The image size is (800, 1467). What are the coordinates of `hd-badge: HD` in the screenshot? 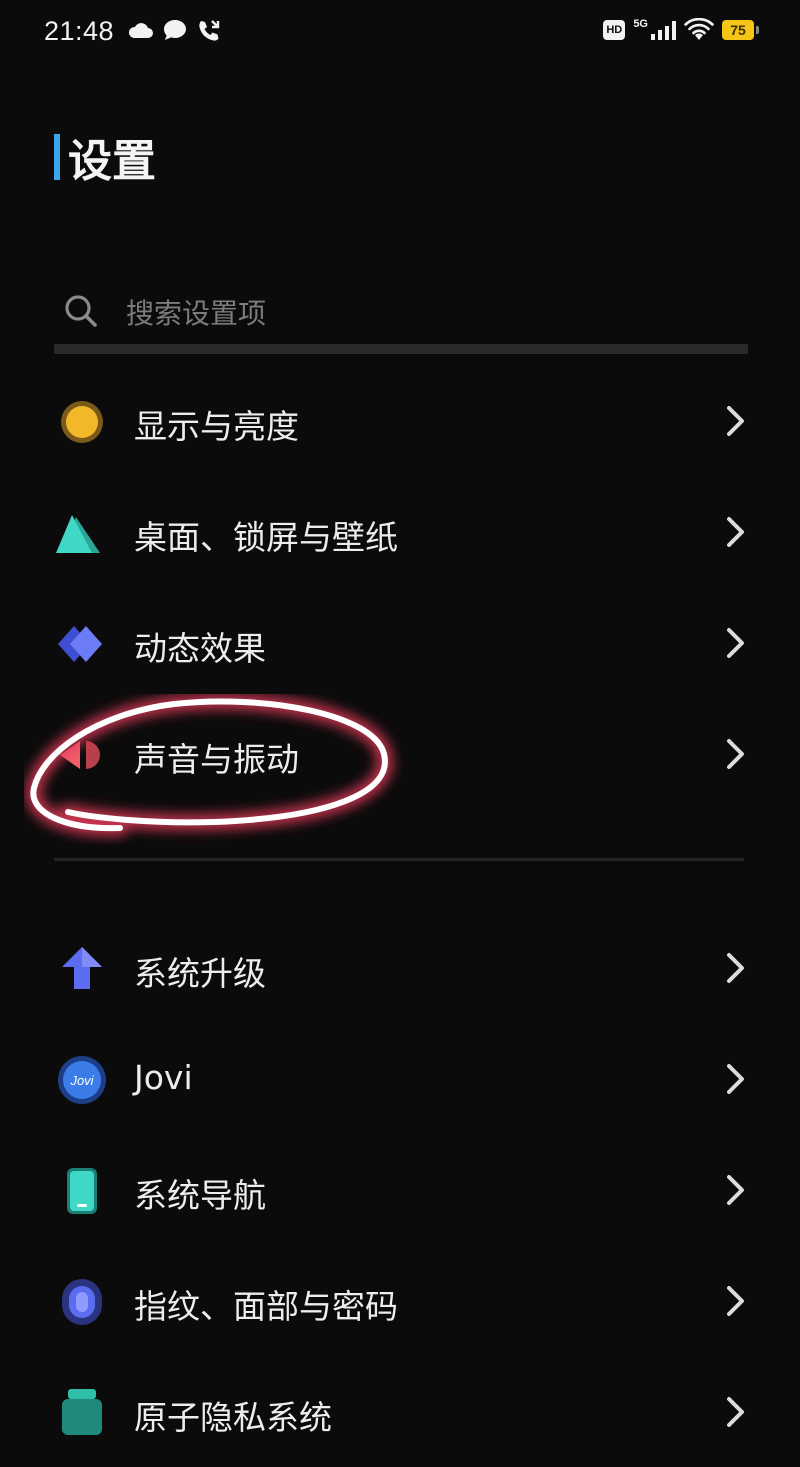 It's located at (614, 30).